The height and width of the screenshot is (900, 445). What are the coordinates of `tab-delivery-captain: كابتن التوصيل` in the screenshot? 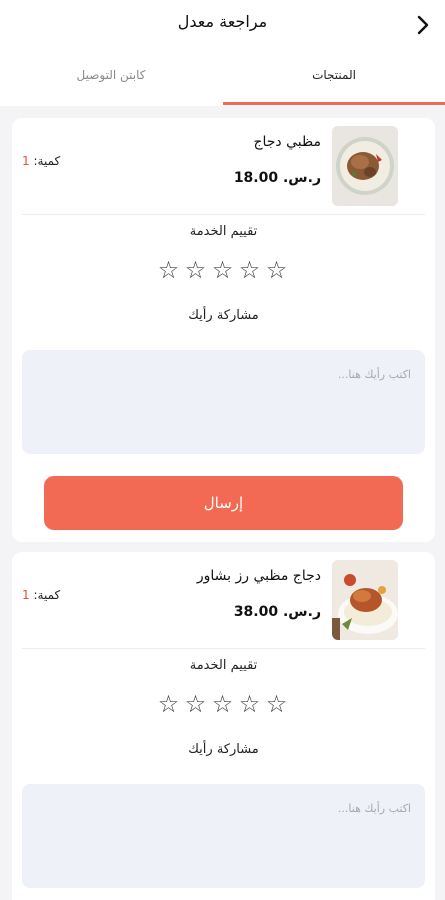 It's located at (111, 77).